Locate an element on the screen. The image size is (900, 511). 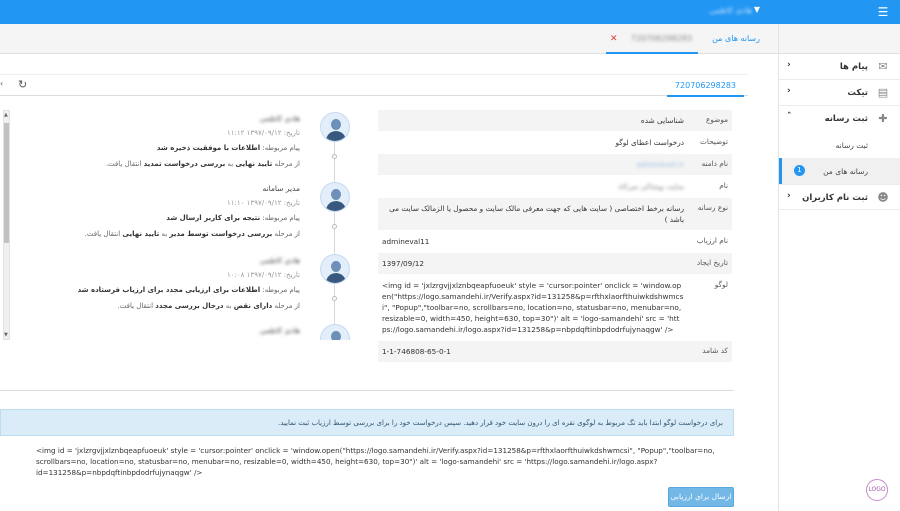
tab-document-label: 720706298283 is located at coordinates (661, 38).